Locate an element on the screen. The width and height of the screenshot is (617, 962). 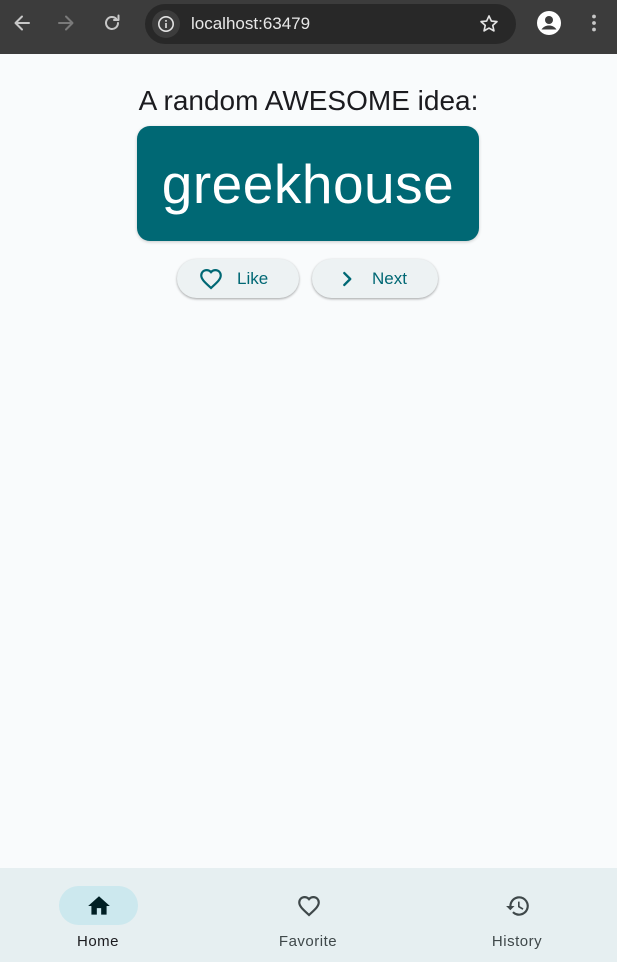
url-text: localhost:63479 is located at coordinates (250, 24).